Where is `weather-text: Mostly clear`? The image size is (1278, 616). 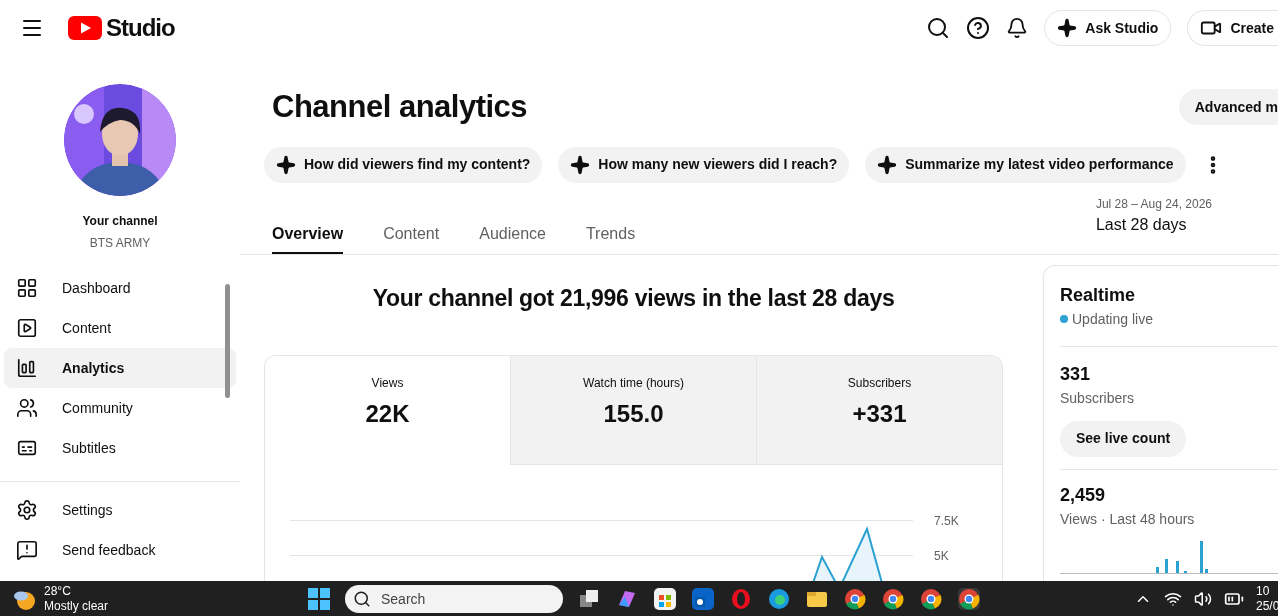 weather-text: Mostly clear is located at coordinates (76, 606).